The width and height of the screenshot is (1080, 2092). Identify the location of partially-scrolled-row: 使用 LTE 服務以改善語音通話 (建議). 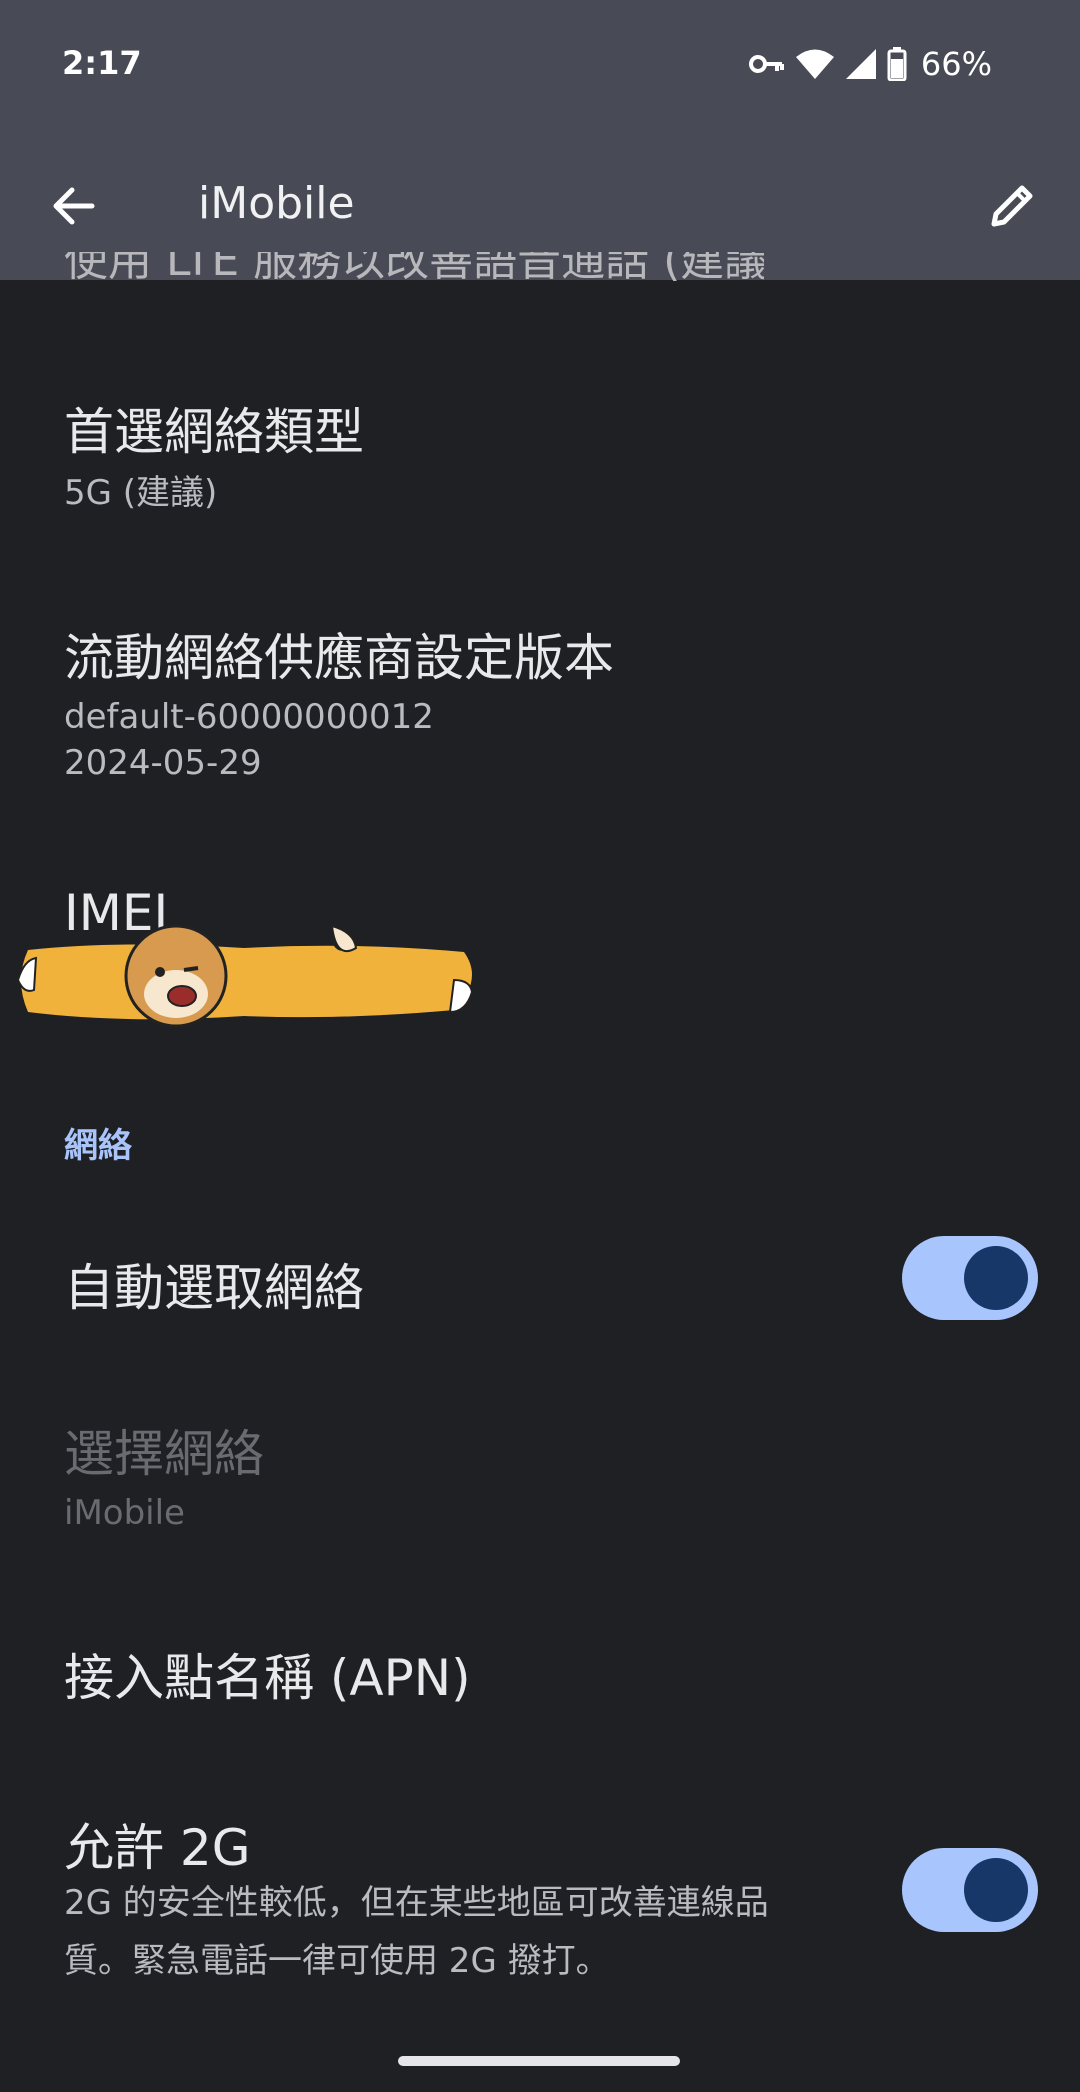
(414, 267).